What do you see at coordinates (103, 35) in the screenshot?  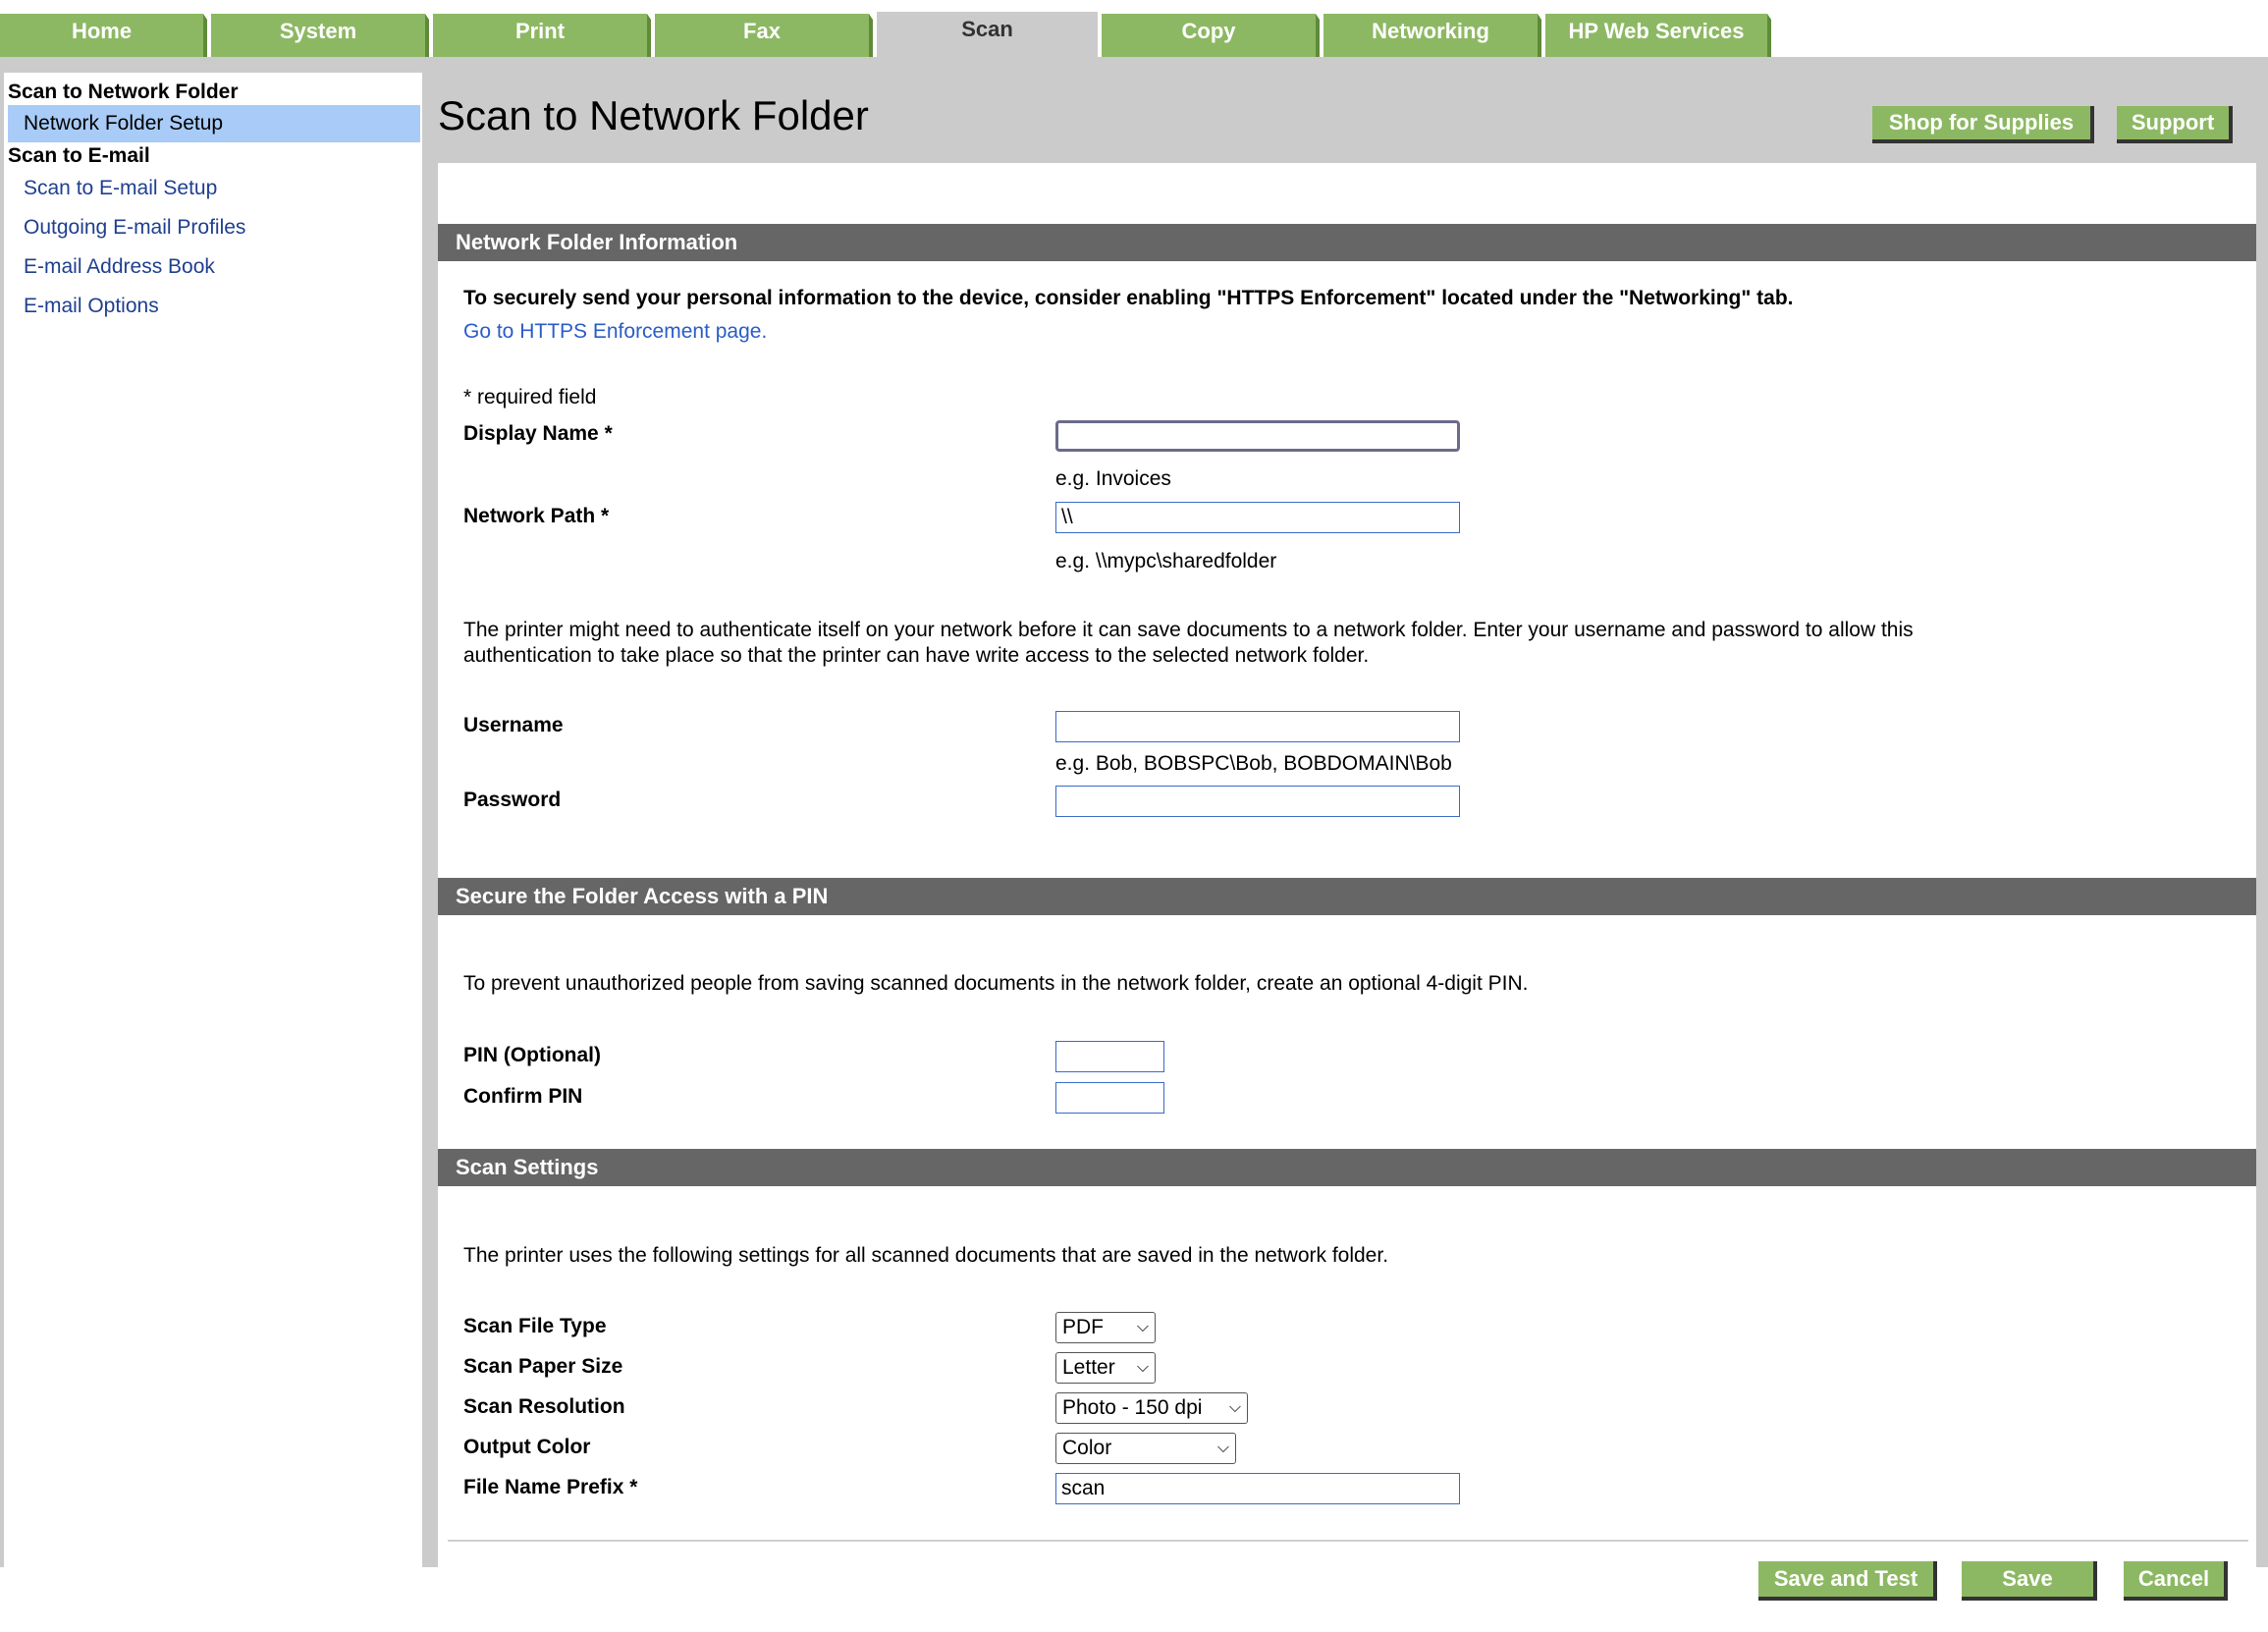 I see `tab-home: Home` at bounding box center [103, 35].